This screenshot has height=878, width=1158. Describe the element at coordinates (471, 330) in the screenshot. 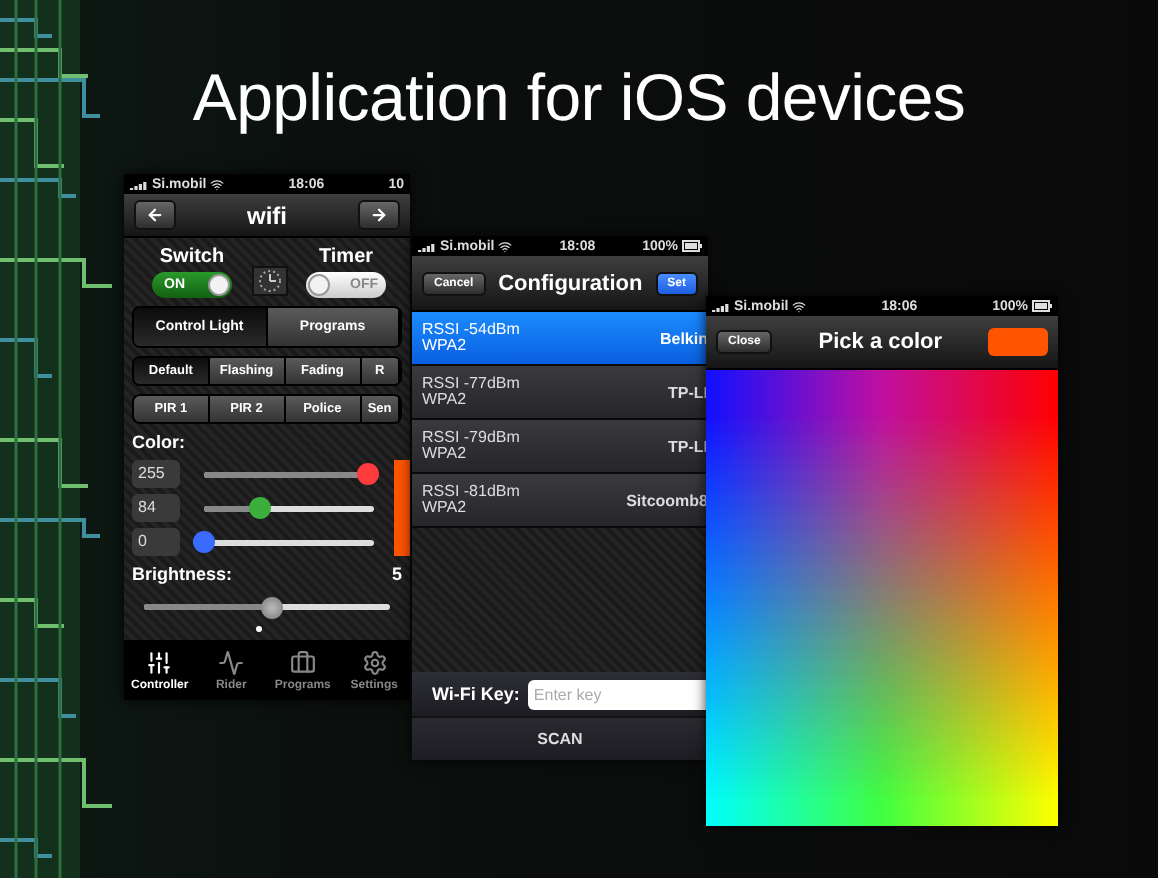

I see `signal-strength: RSSI -54dBm` at that location.